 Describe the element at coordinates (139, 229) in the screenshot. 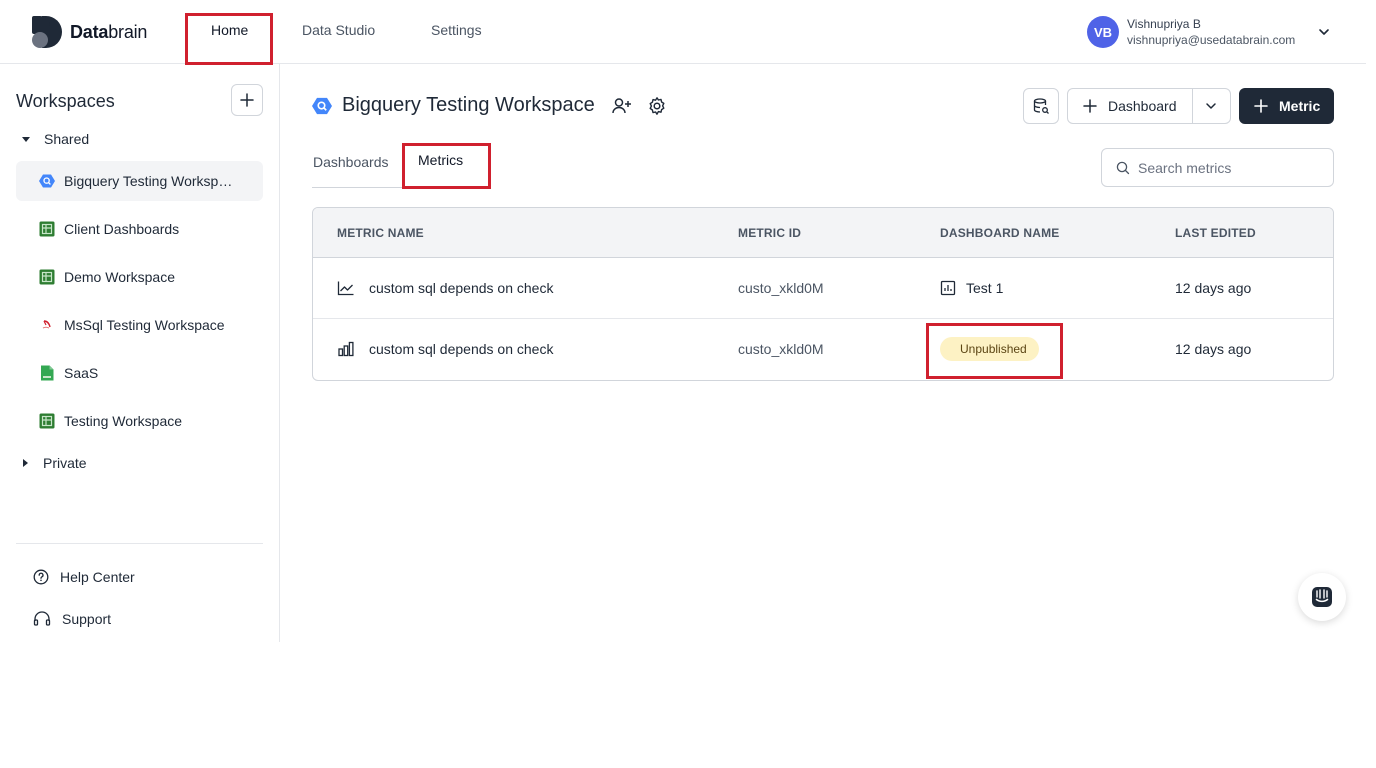

I see `sidebar-item-client-dashboards: Client Dashboards` at that location.